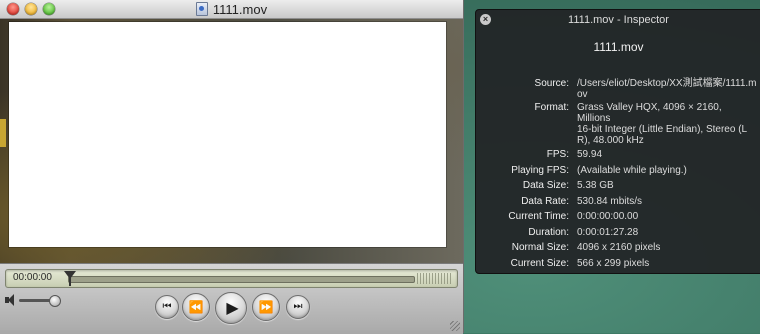 This screenshot has width=760, height=334. Describe the element at coordinates (610, 201) in the screenshot. I see `info-value: 530.84 mbits/s` at that location.